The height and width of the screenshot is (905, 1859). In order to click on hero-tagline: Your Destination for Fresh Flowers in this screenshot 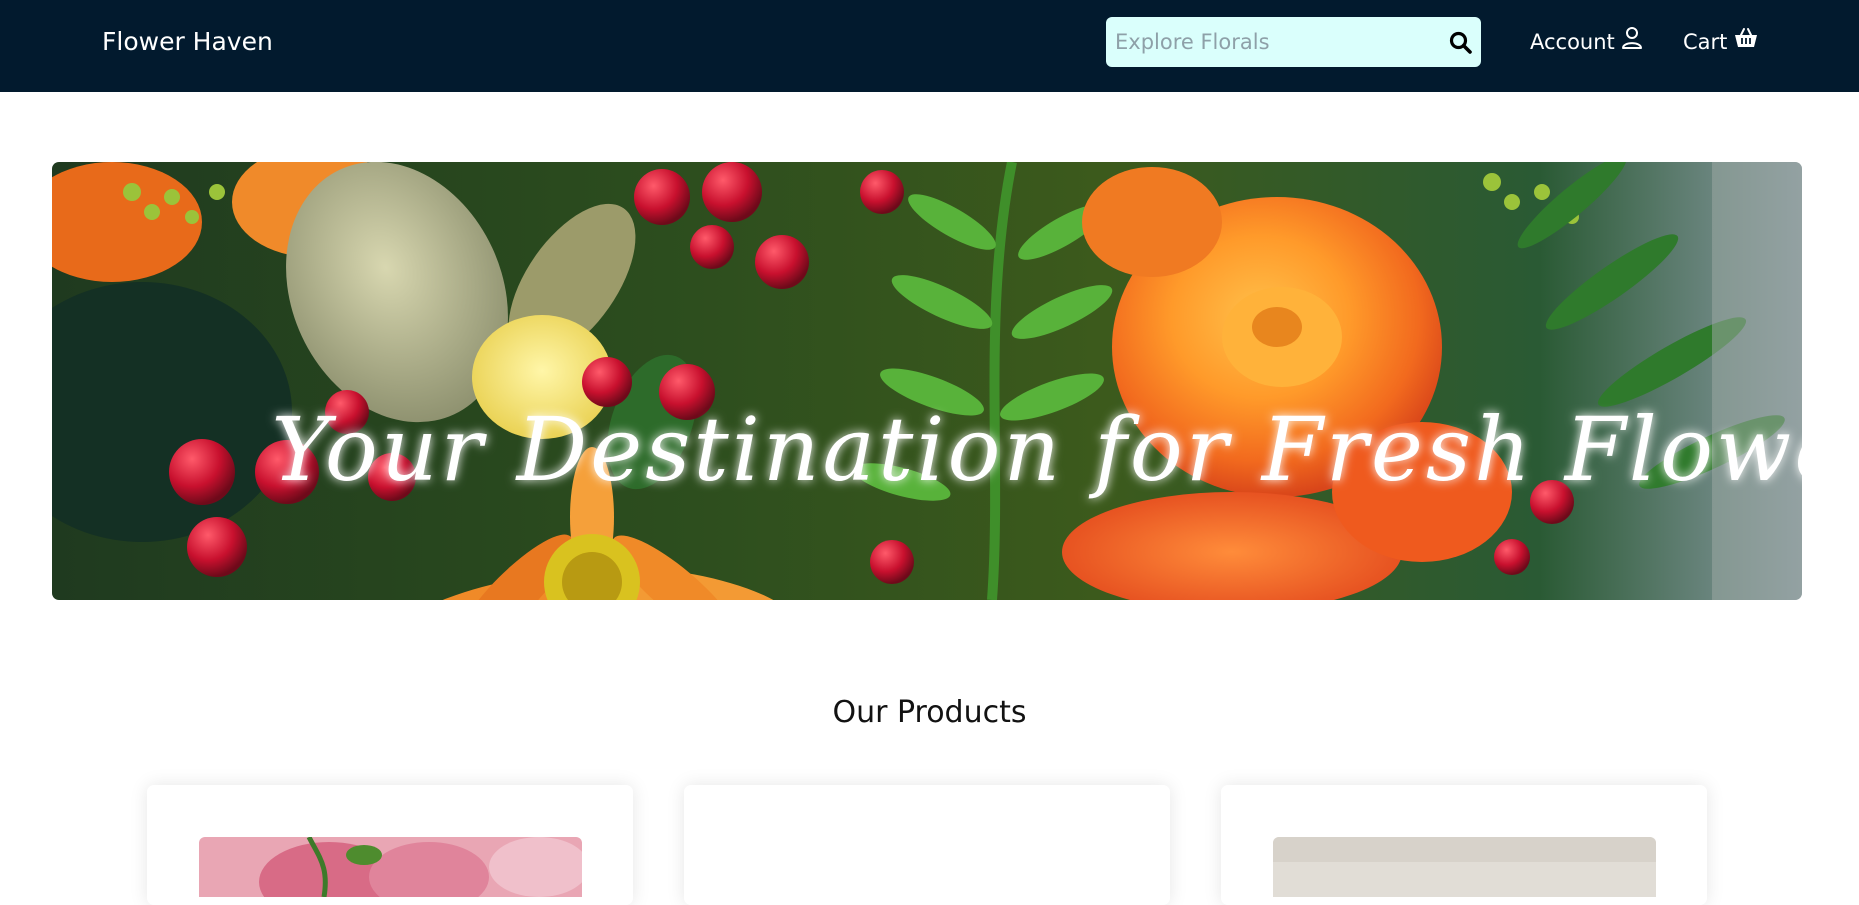, I will do `click(1036, 449)`.